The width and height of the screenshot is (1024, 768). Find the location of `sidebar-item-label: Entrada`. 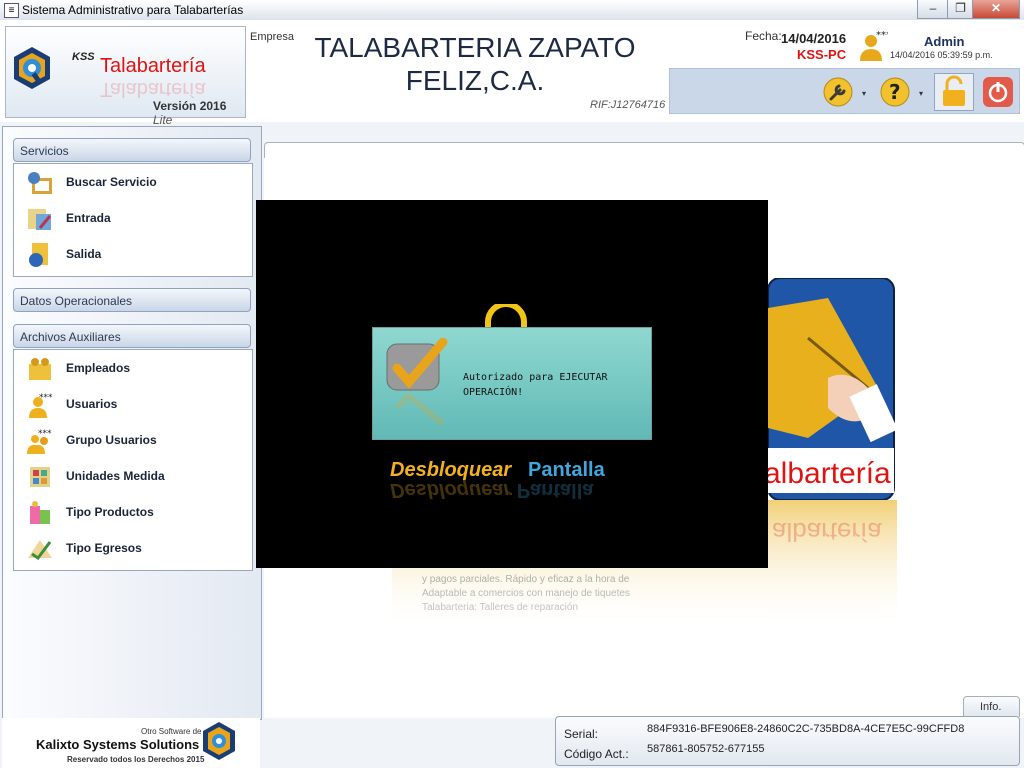

sidebar-item-label: Entrada is located at coordinates (88, 218).